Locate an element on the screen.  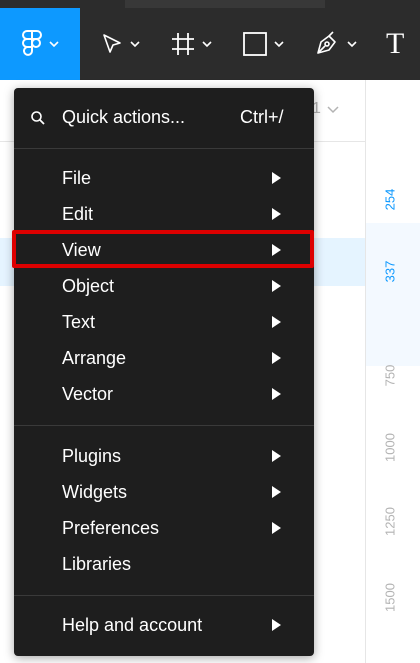
frame-tool-button is located at coordinates (191, 44).